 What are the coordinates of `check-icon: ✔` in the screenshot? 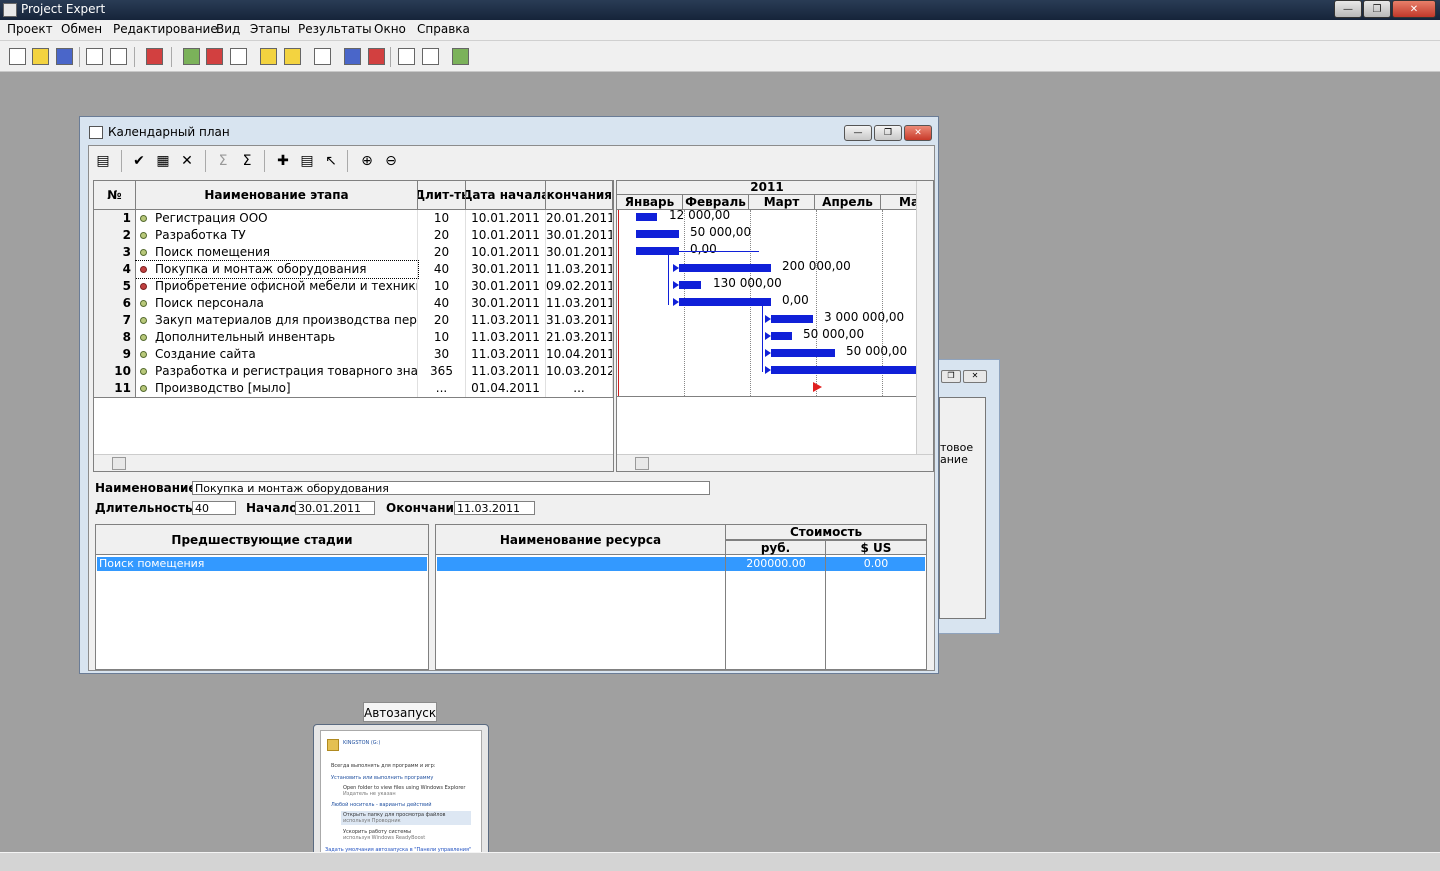 It's located at (139, 161).